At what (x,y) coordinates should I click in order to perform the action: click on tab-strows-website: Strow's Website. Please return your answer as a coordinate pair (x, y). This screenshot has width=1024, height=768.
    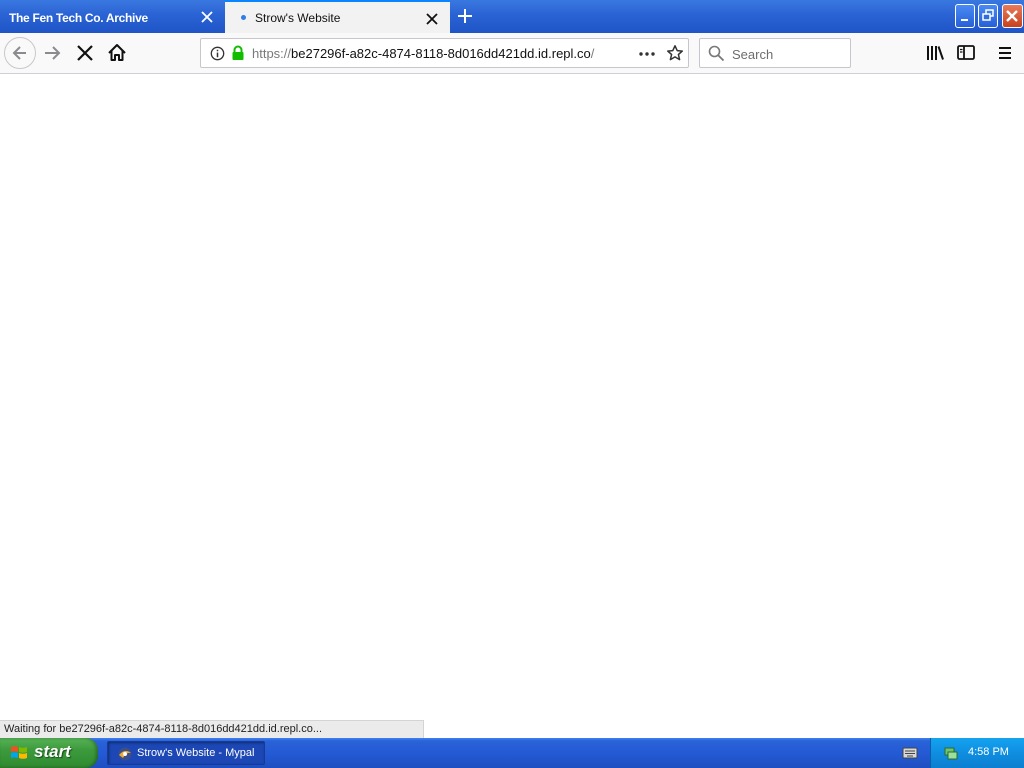
    Looking at the image, I should click on (337, 16).